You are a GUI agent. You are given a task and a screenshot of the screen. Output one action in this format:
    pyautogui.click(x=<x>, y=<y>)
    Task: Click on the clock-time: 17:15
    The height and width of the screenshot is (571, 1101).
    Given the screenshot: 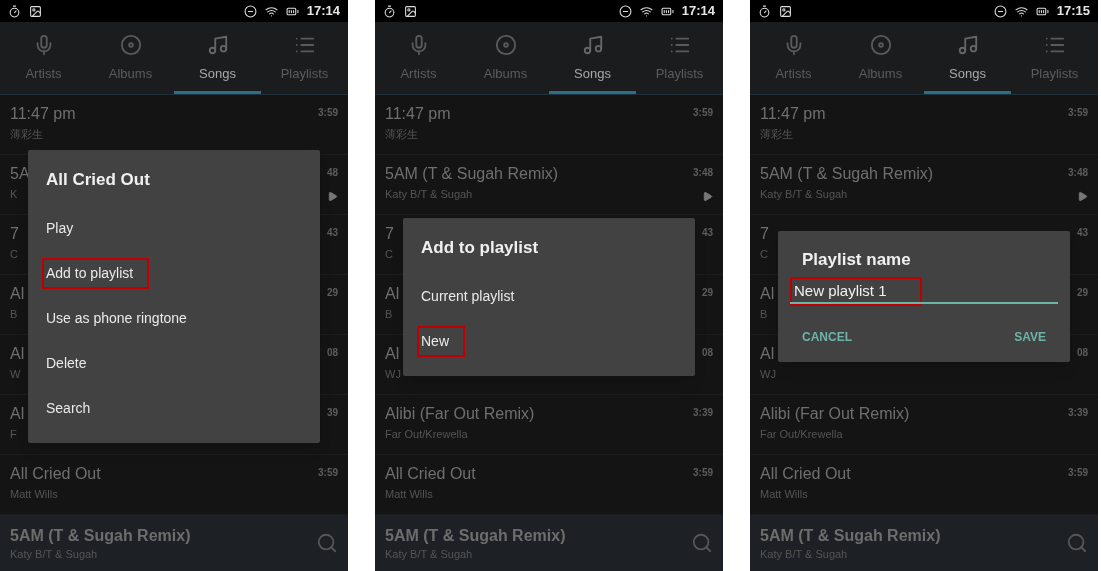 What is the action you would take?
    pyautogui.click(x=1073, y=11)
    